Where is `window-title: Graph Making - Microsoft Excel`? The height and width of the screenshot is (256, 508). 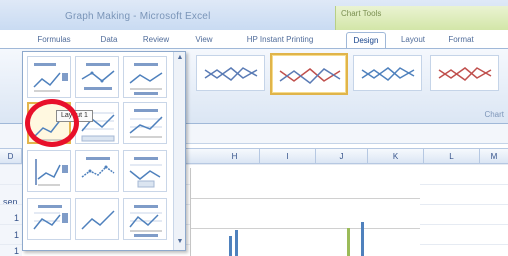
window-title: Graph Making - Microsoft Excel is located at coordinates (138, 16).